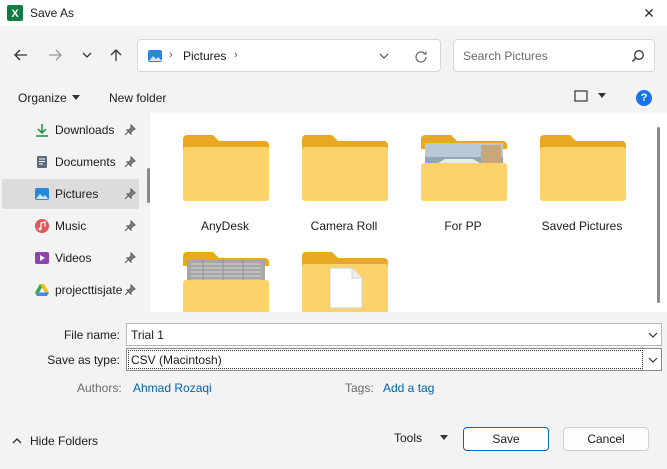 This screenshot has height=469, width=667. I want to click on view-options-button, so click(590, 96).